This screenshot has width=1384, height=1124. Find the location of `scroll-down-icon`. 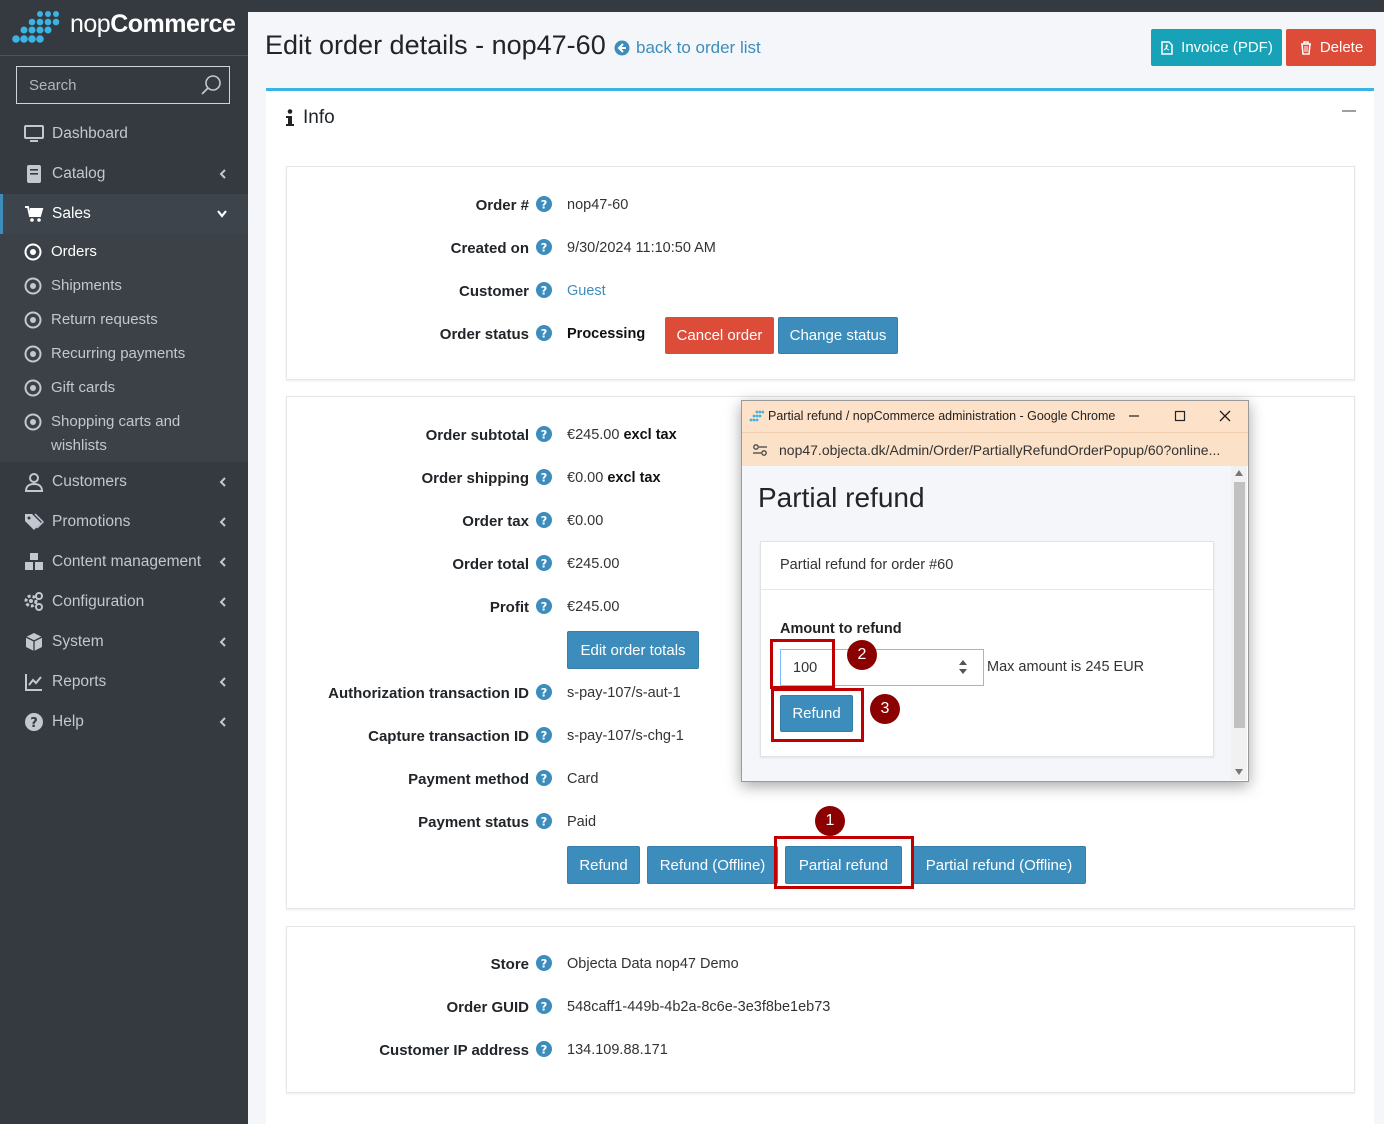

scroll-down-icon is located at coordinates (1239, 772).